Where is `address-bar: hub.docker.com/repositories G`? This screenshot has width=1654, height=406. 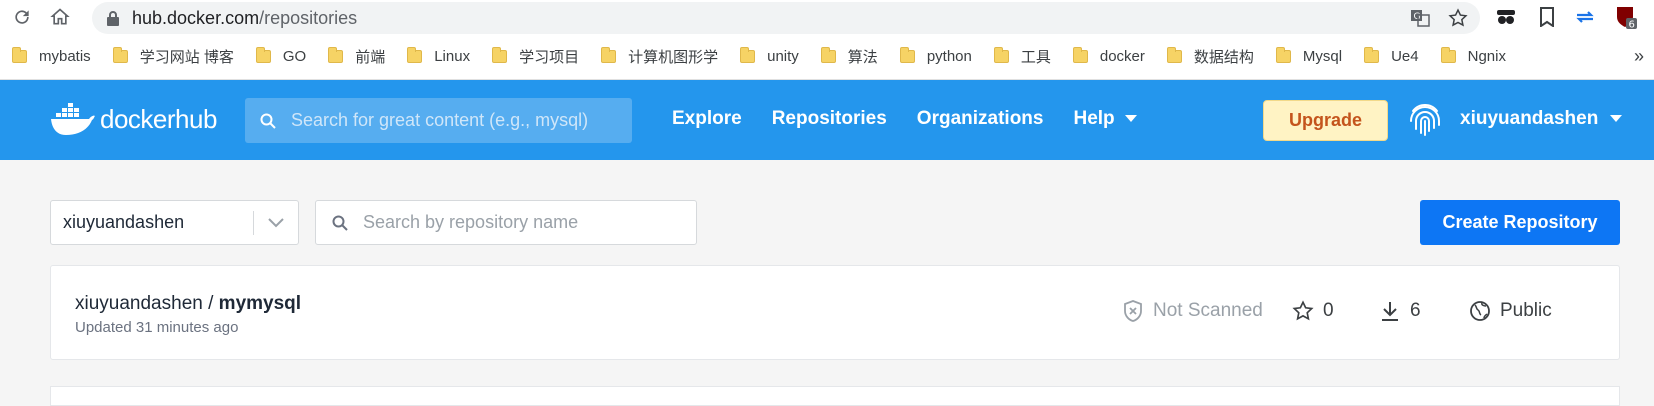 address-bar: hub.docker.com/repositories G is located at coordinates (786, 18).